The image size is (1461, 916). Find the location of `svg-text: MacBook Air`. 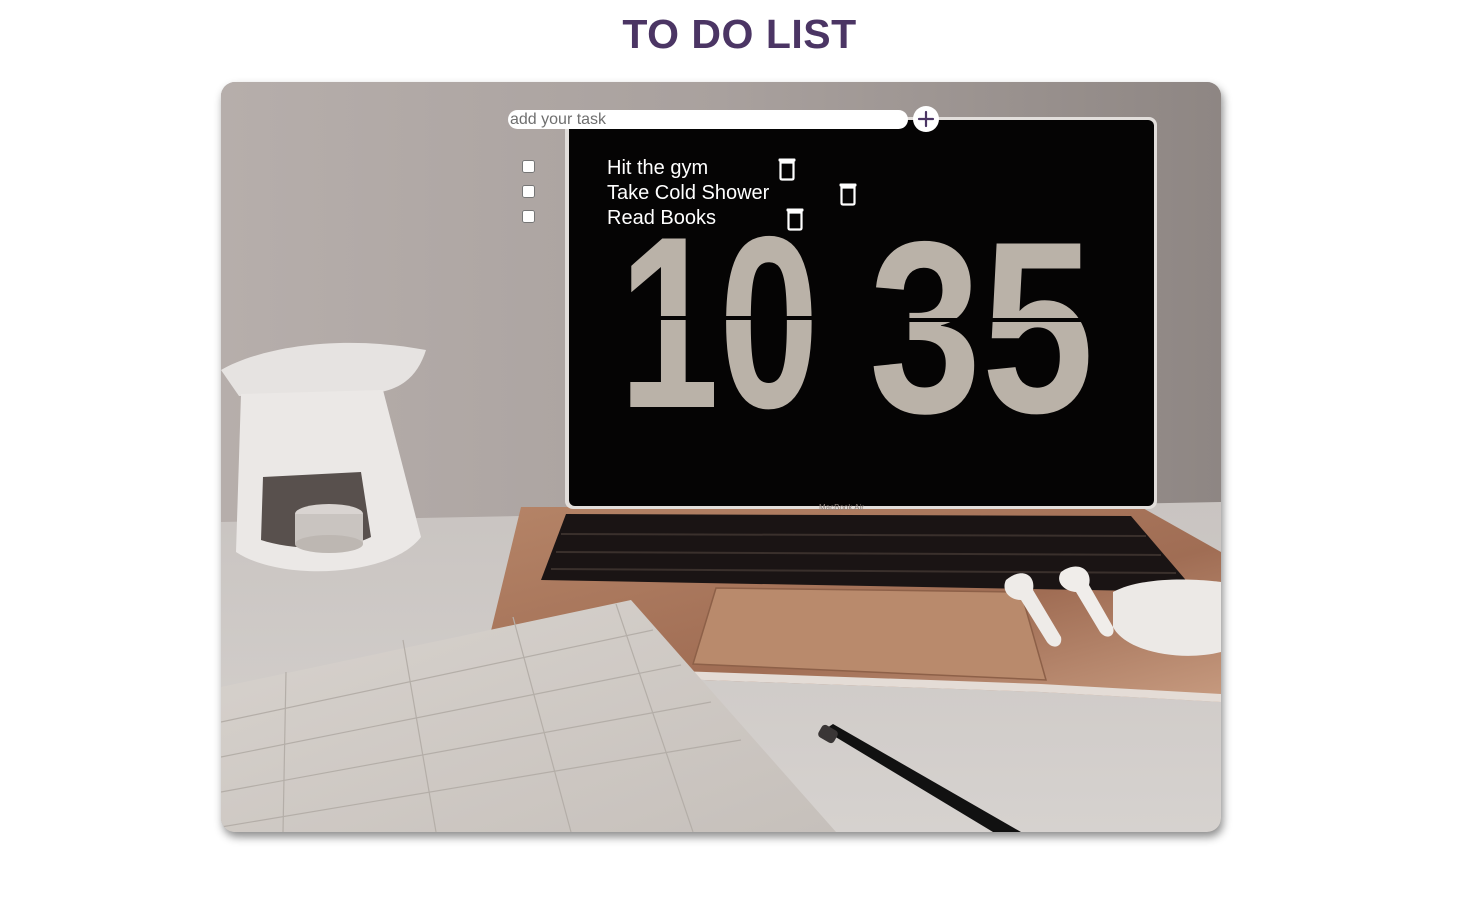

svg-text: MacBook Air is located at coordinates (841, 507).